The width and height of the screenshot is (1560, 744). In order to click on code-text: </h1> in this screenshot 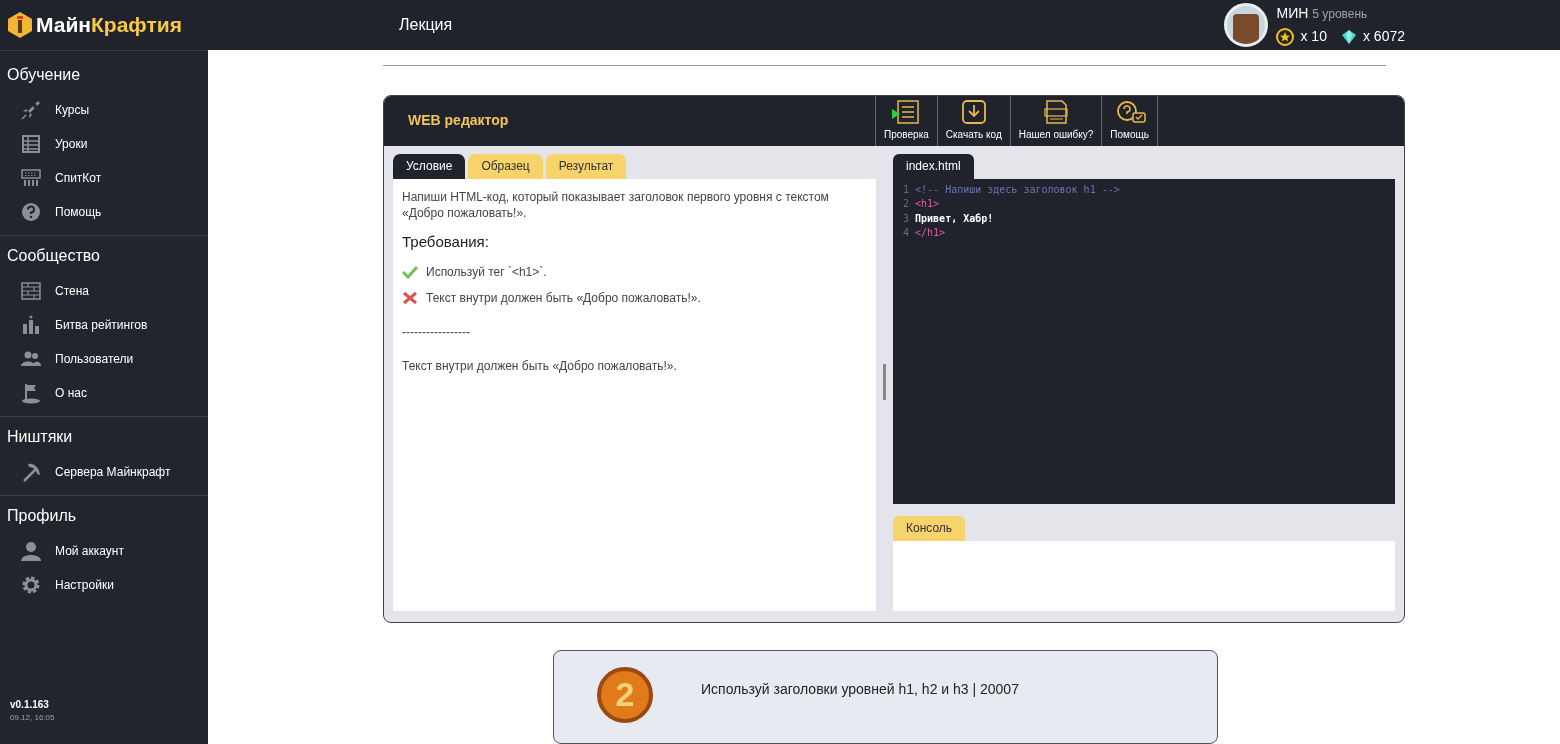, I will do `click(930, 233)`.